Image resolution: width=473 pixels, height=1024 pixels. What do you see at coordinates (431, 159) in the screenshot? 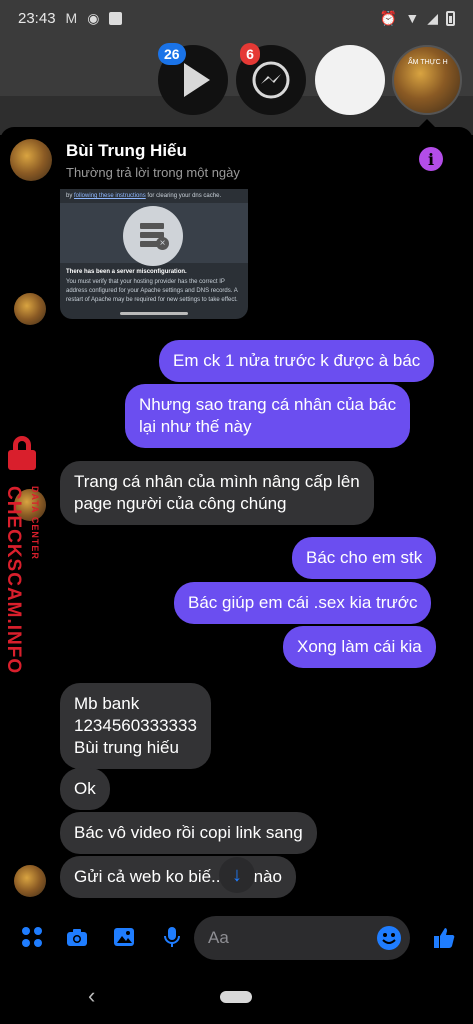
I see `info-icon: i` at bounding box center [431, 159].